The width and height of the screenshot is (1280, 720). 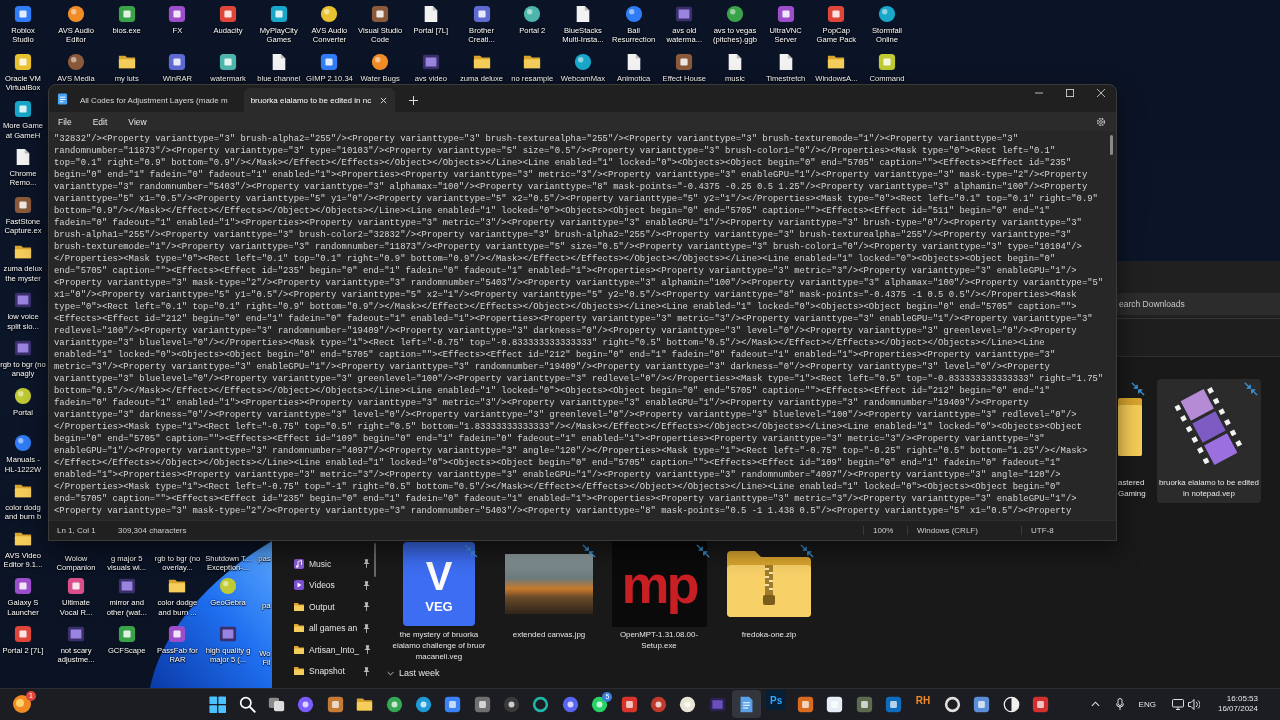 I want to click on menu-item: File, so click(x=65, y=121).